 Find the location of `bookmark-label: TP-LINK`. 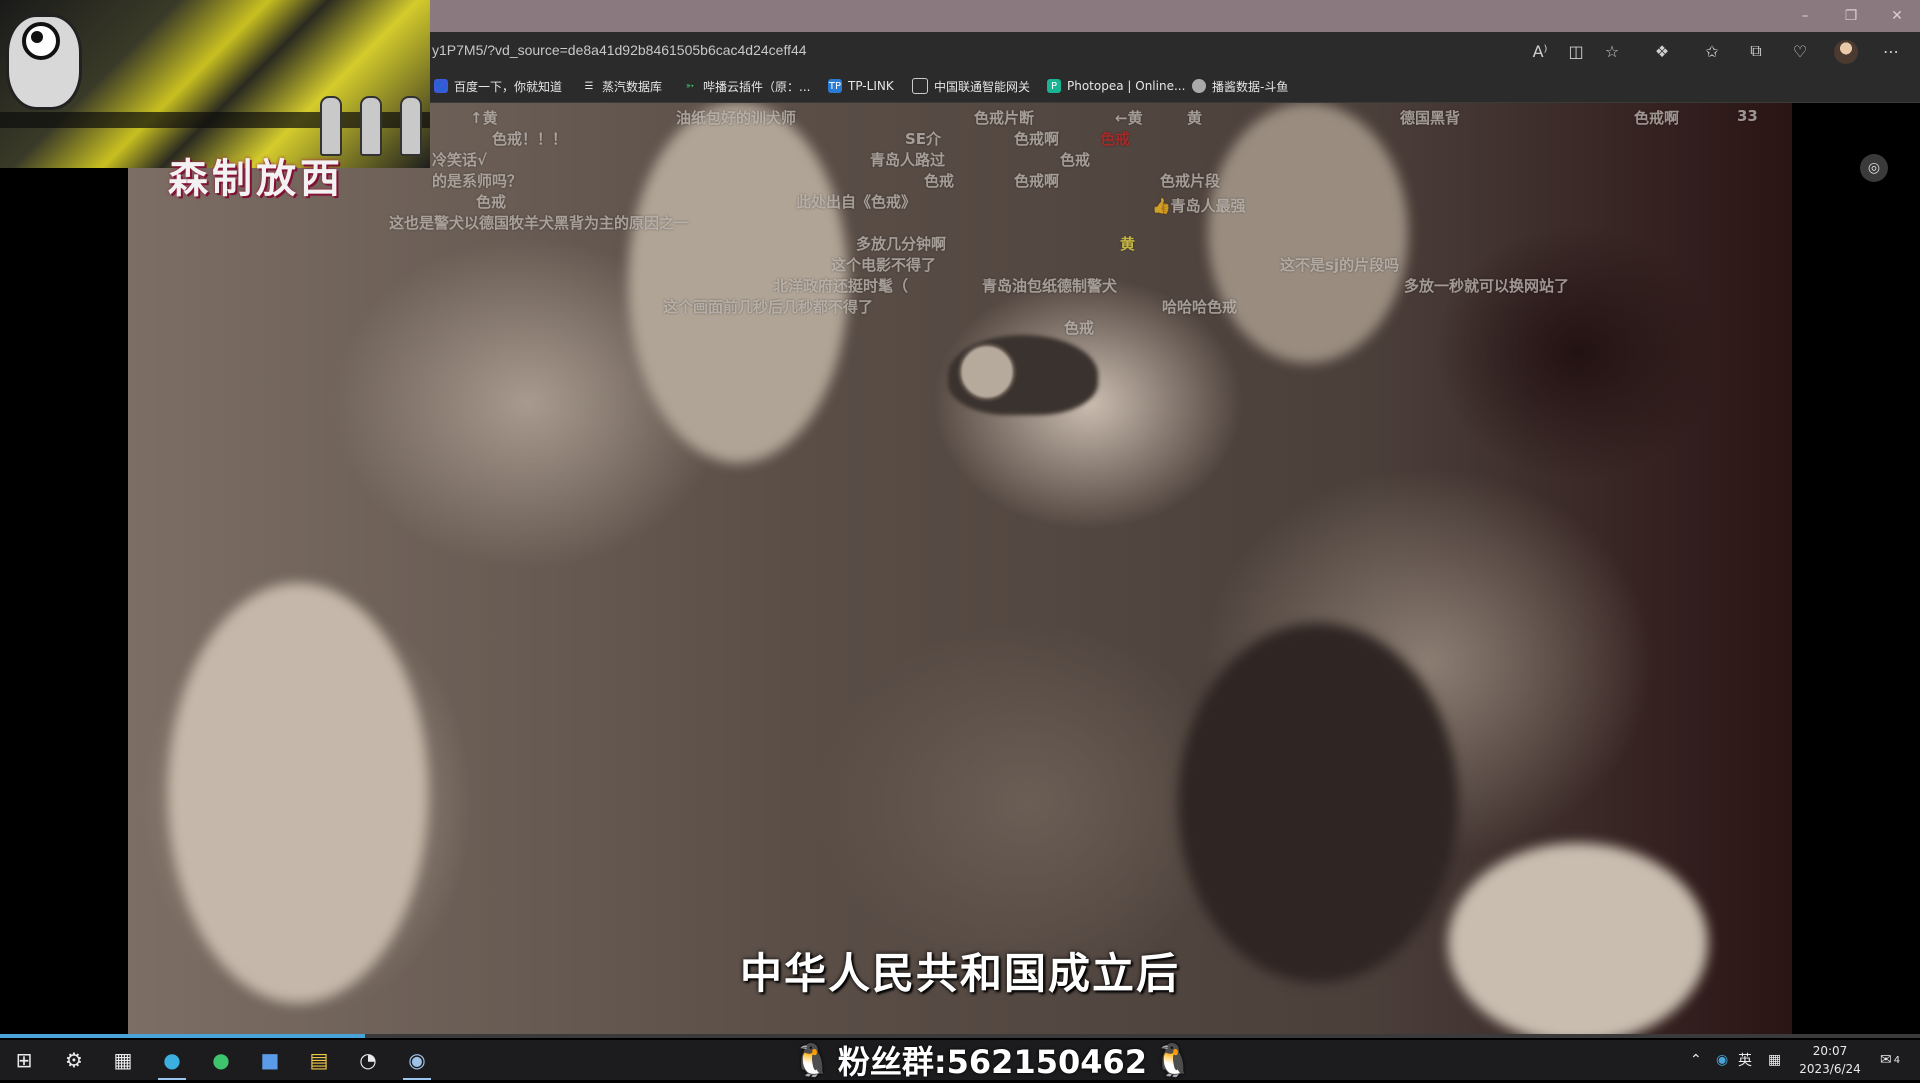

bookmark-label: TP-LINK is located at coordinates (871, 86).